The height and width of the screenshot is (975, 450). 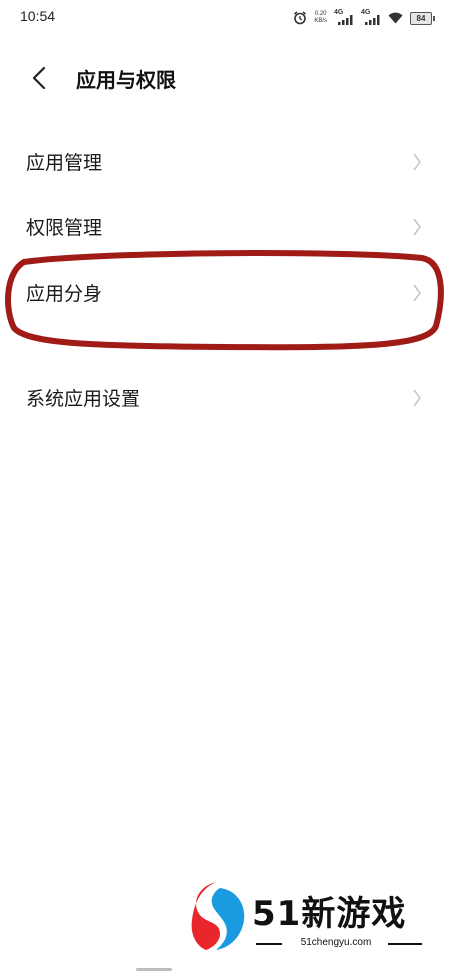 I want to click on page-title: 应用与权限, so click(x=126, y=80).